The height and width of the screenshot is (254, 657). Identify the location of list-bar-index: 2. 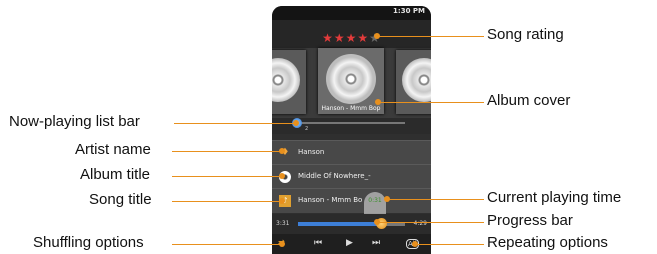
(307, 129).